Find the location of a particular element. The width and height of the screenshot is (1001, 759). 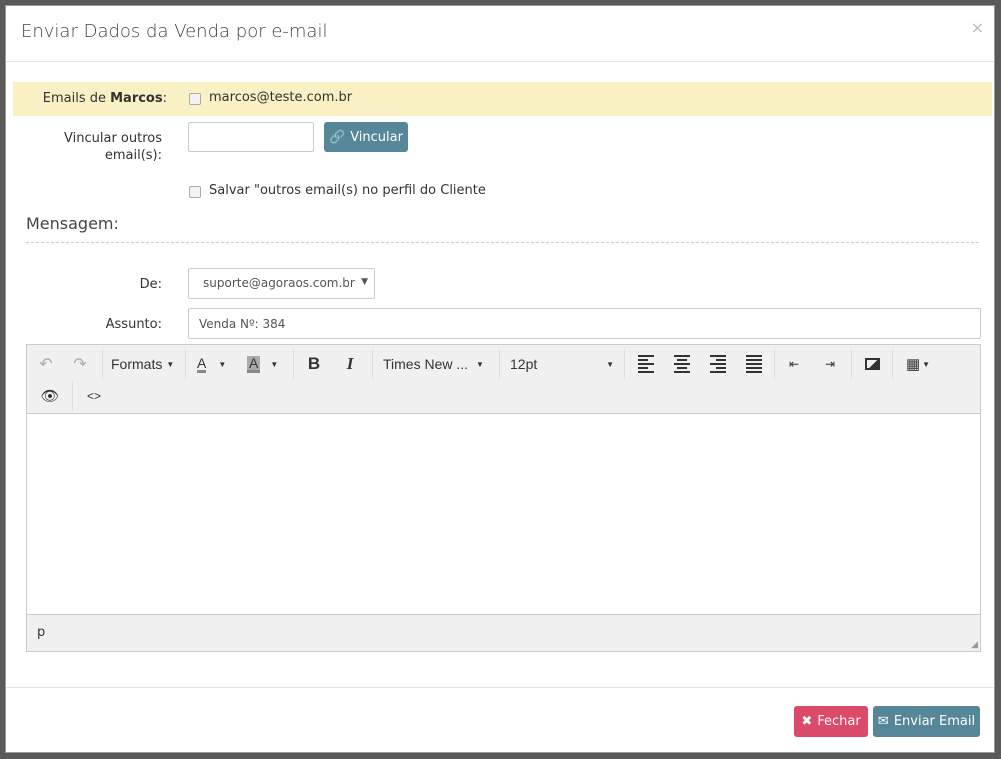

preview-eye-icon: 👁 is located at coordinates (50, 396).